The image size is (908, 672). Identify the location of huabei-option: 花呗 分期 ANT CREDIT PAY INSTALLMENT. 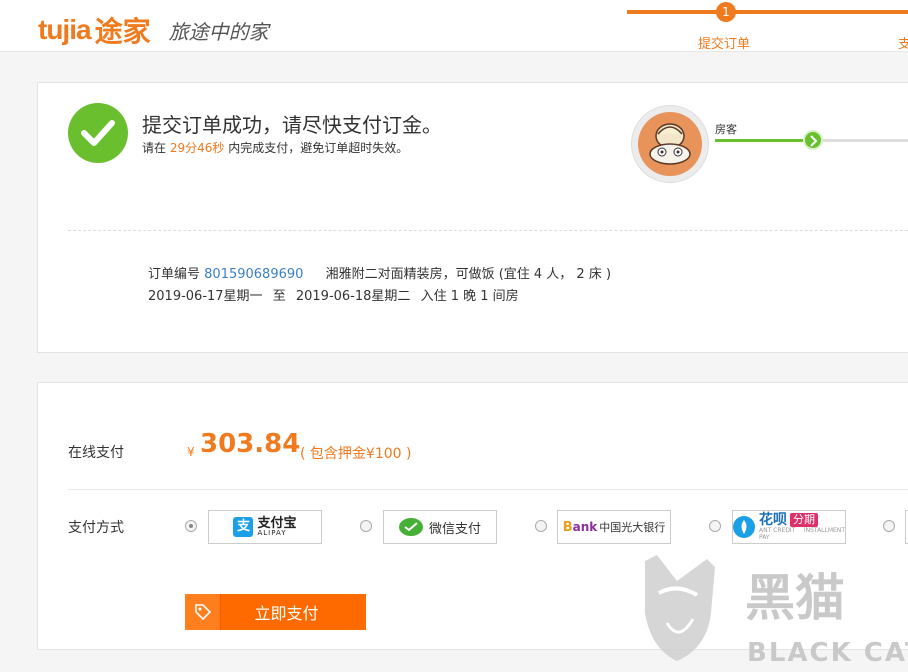
(789, 527).